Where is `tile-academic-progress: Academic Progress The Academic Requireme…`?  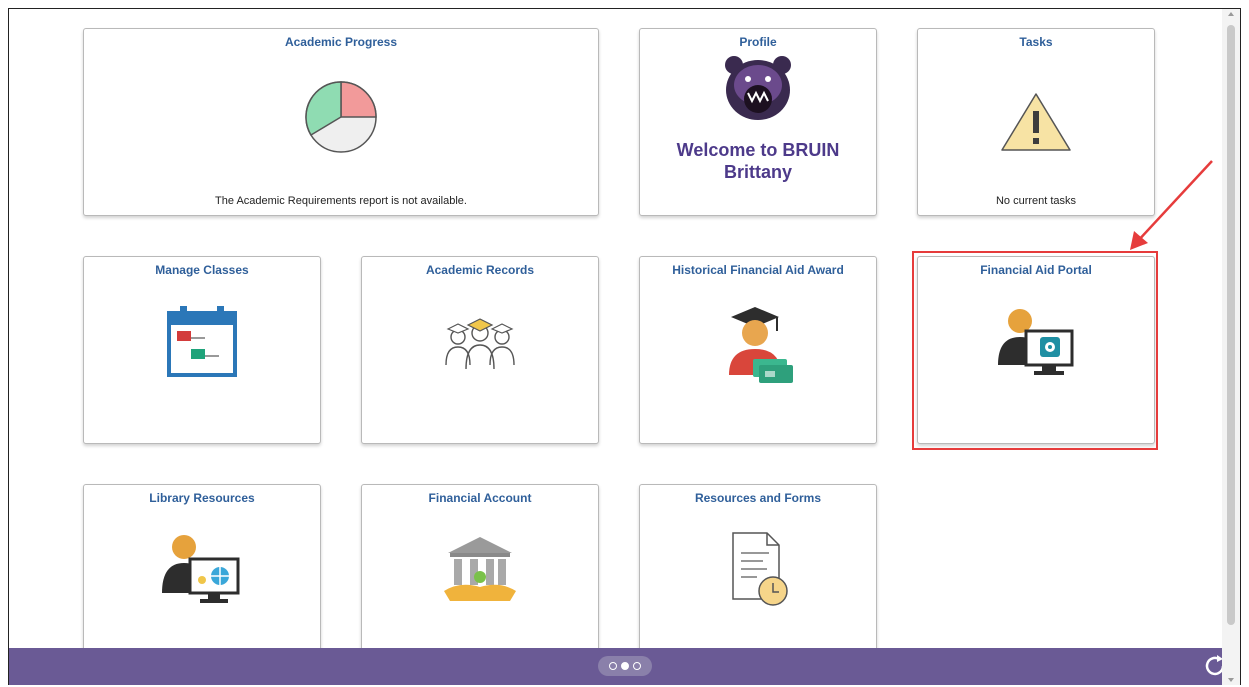 tile-academic-progress: Academic Progress The Academic Requireme… is located at coordinates (341, 122).